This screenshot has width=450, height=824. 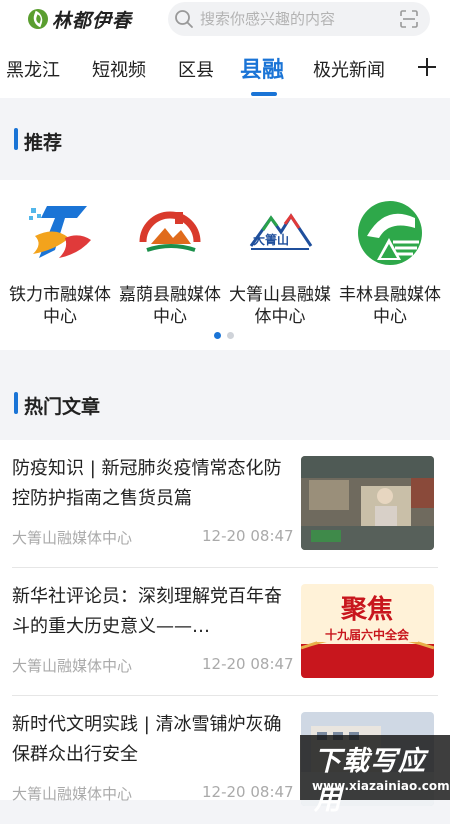 What do you see at coordinates (196, 69) in the screenshot?
I see `tab-district: 区县` at bounding box center [196, 69].